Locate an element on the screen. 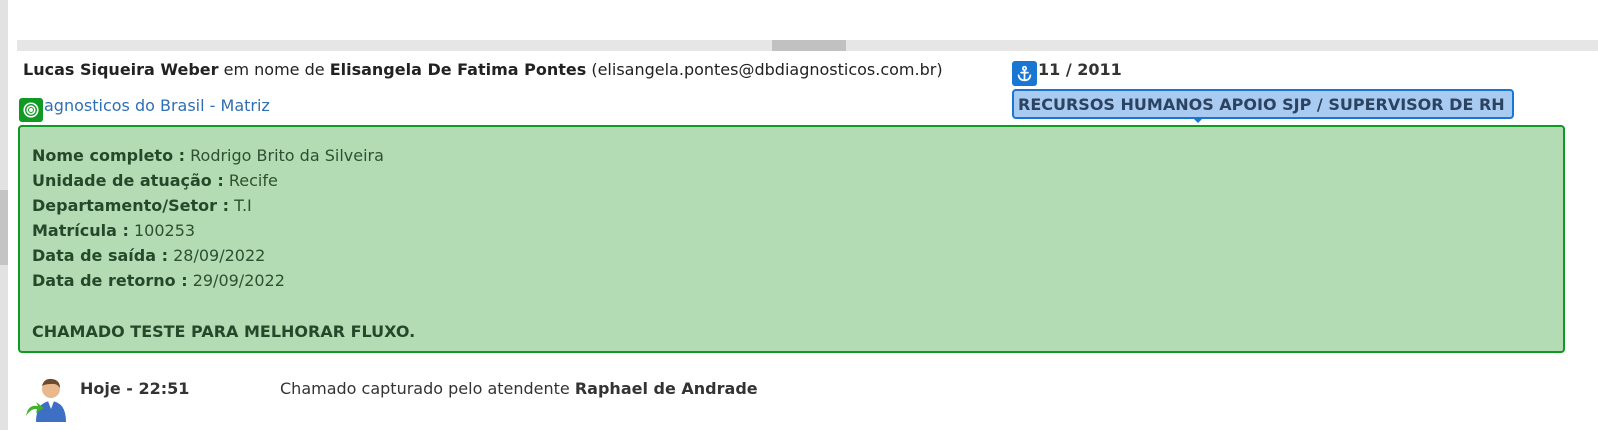 The image size is (1598, 430). detail-registration: Matrícula : 100253 is located at coordinates (791, 230).